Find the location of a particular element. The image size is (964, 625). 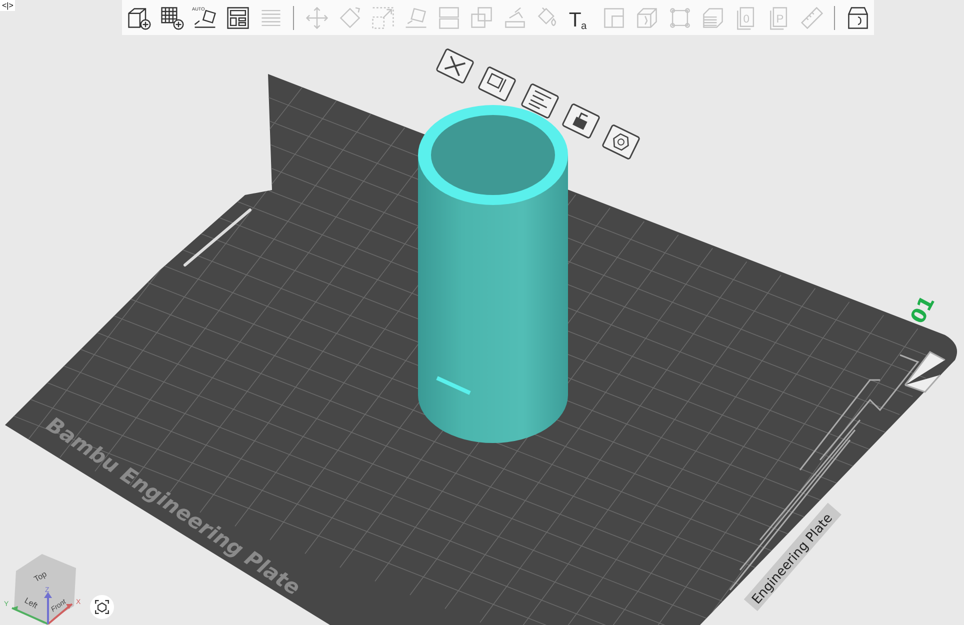

view-cube-face: Left is located at coordinates (31, 603).